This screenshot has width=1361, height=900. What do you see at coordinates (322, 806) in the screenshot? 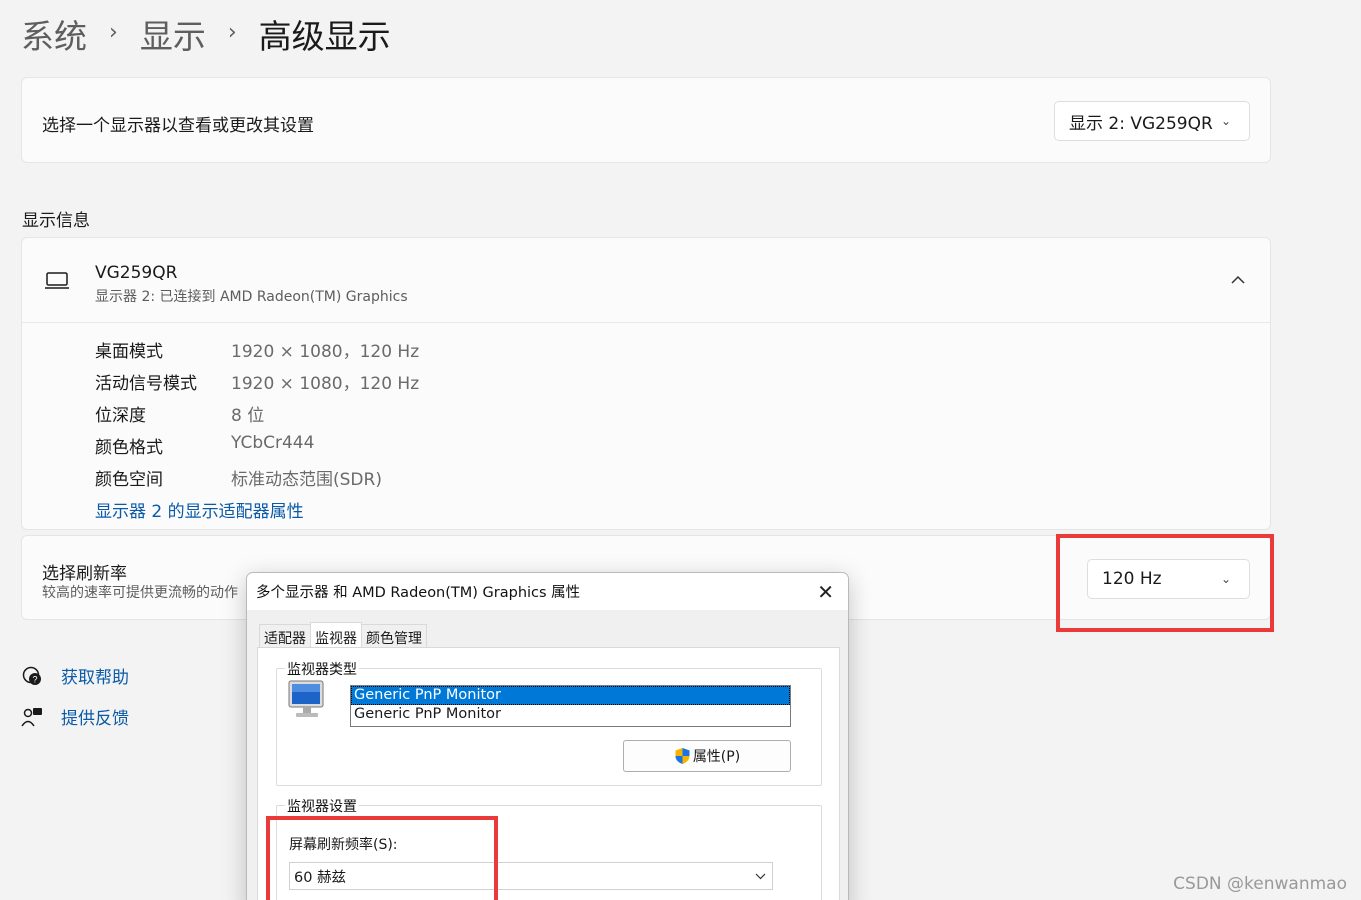
I see `monitor-settings-title: 监视器设置` at bounding box center [322, 806].